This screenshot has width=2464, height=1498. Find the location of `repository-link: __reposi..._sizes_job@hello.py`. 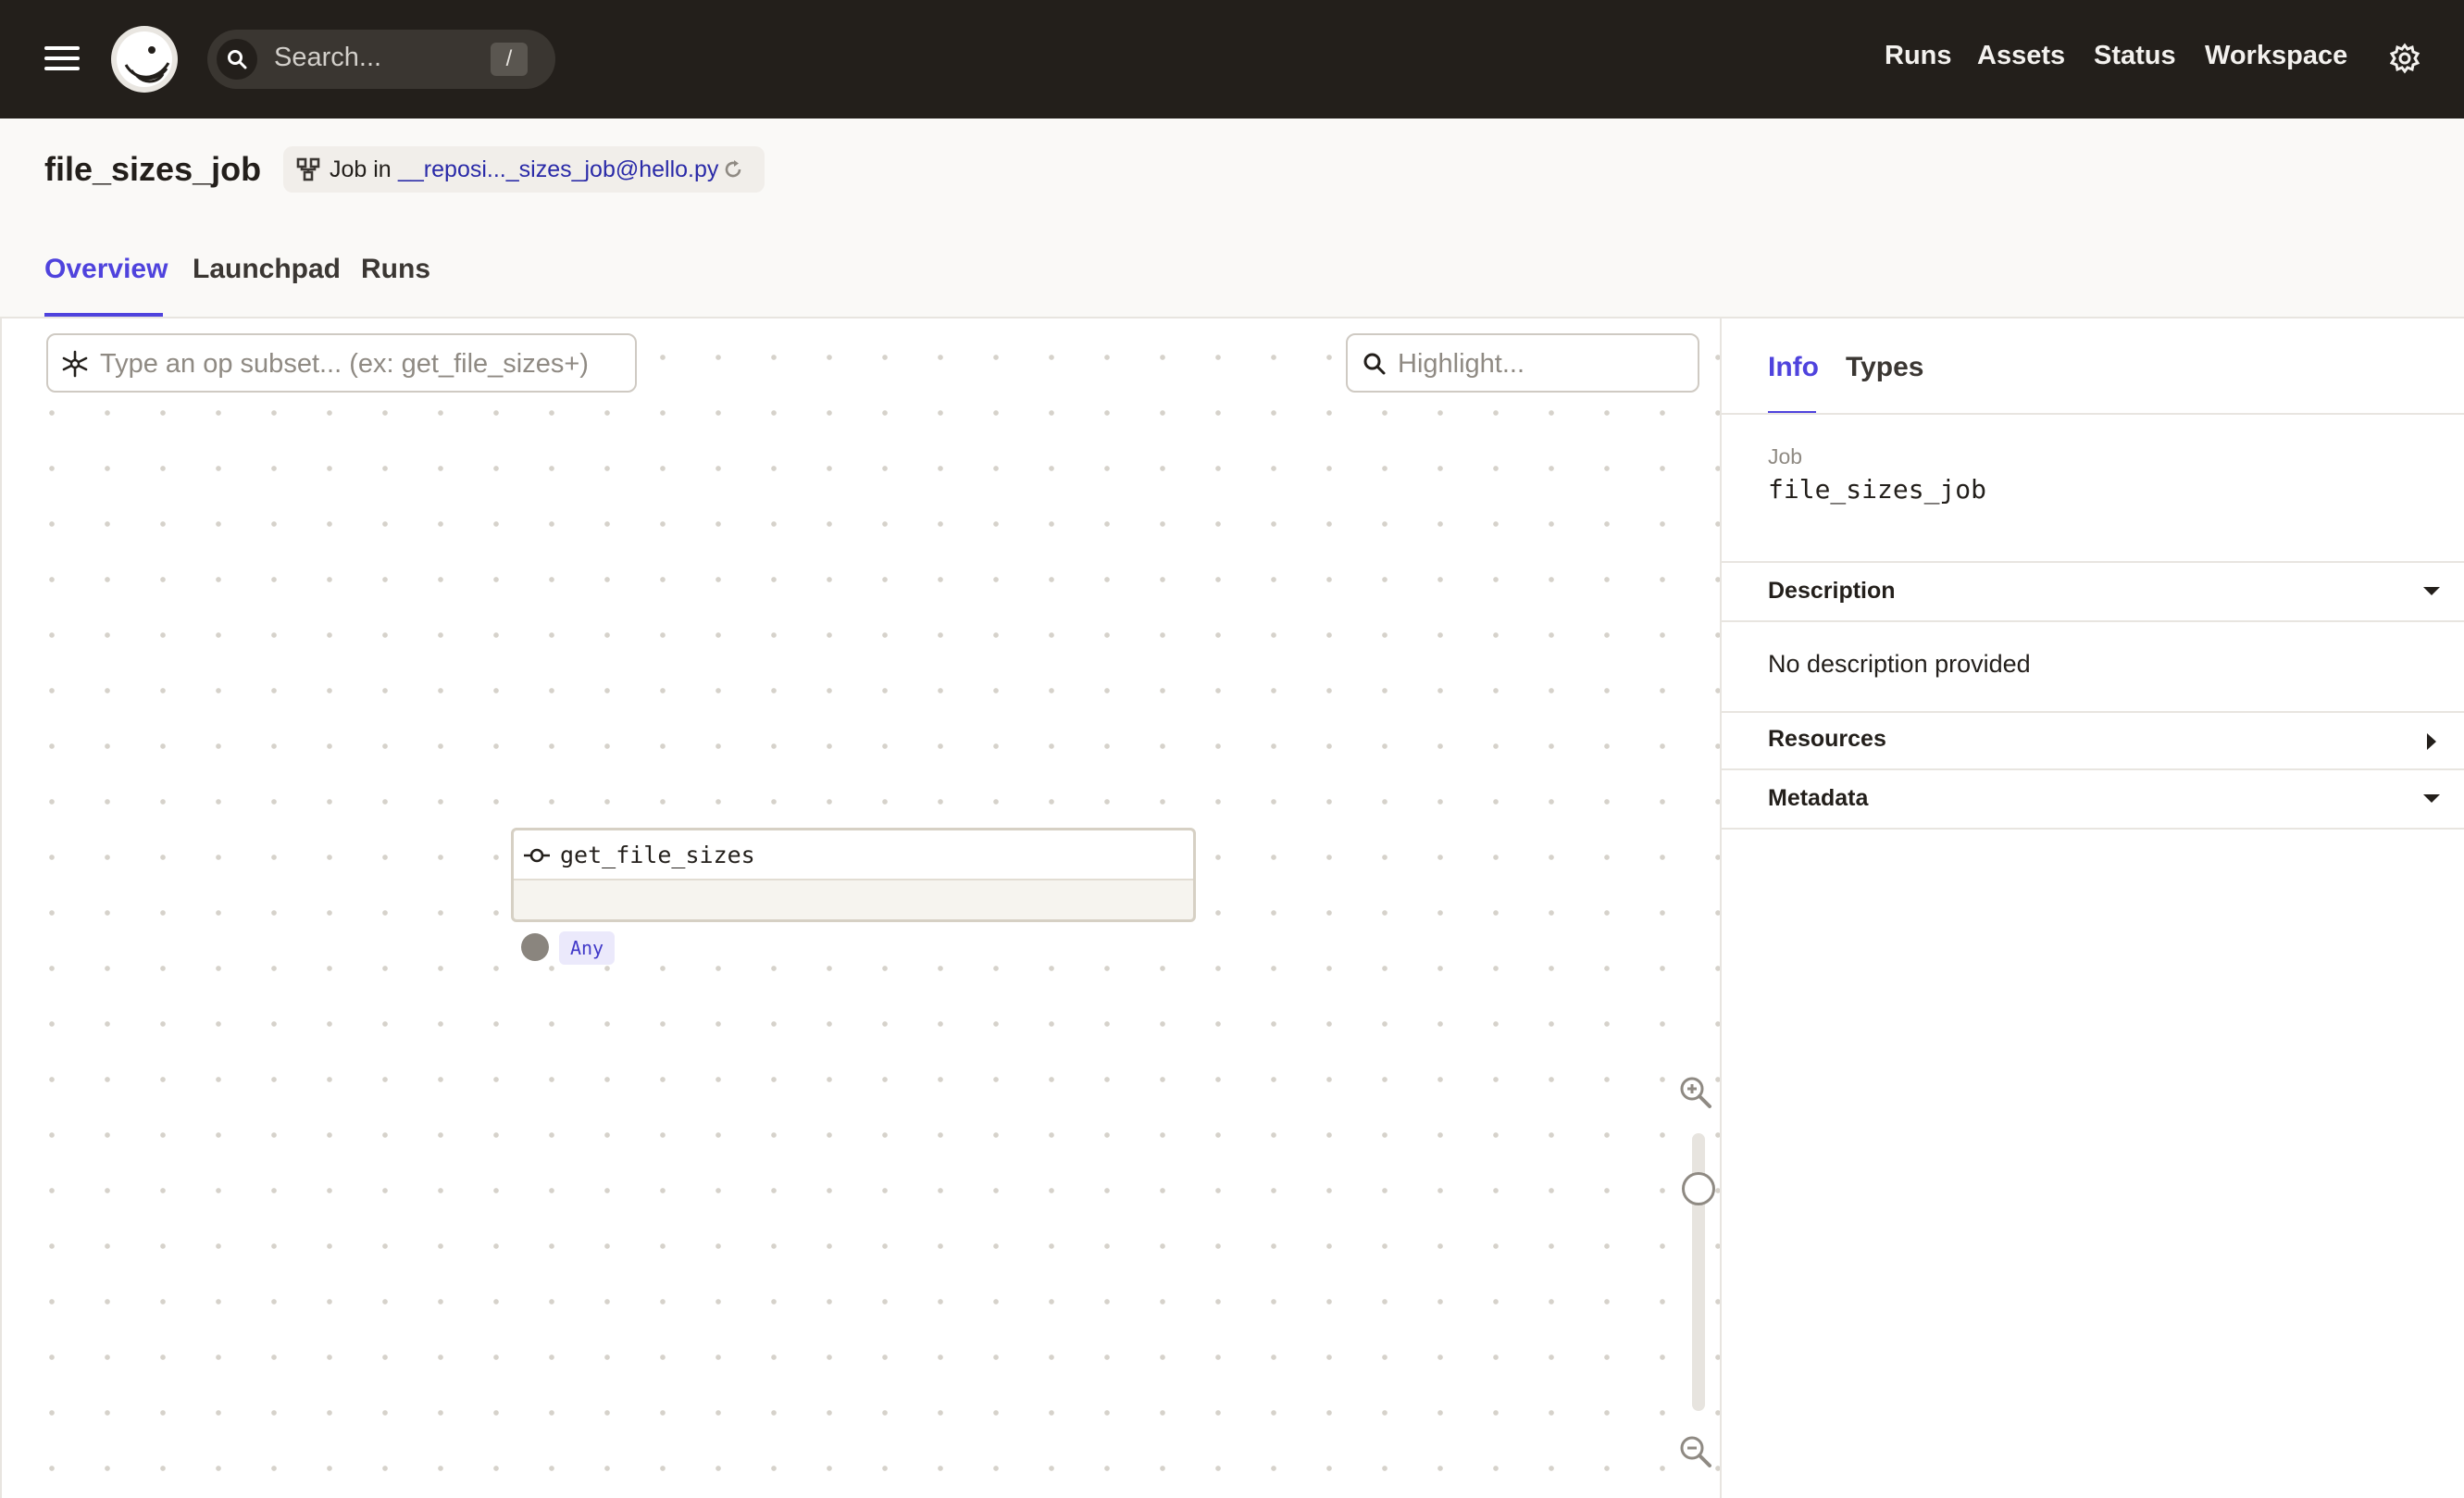

repository-link: __reposi..._sizes_job@hello.py is located at coordinates (558, 169).